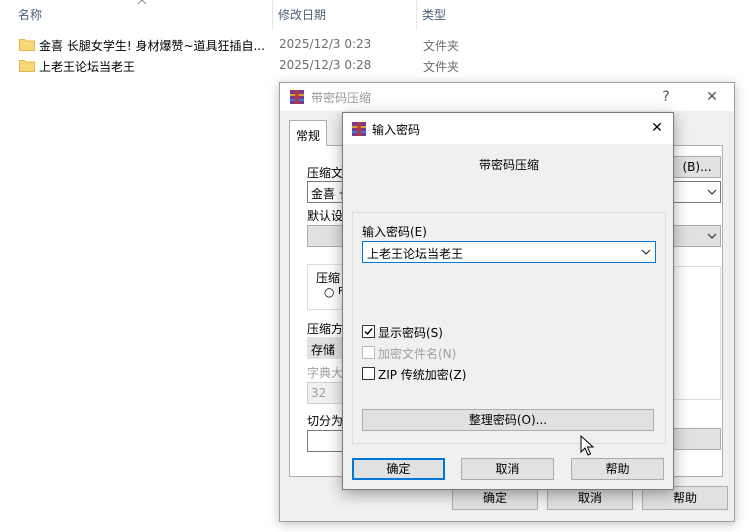  Describe the element at coordinates (422, 375) in the screenshot. I see `zip-legacy-encryption-label: ZIP 传统加密(Z)` at that location.